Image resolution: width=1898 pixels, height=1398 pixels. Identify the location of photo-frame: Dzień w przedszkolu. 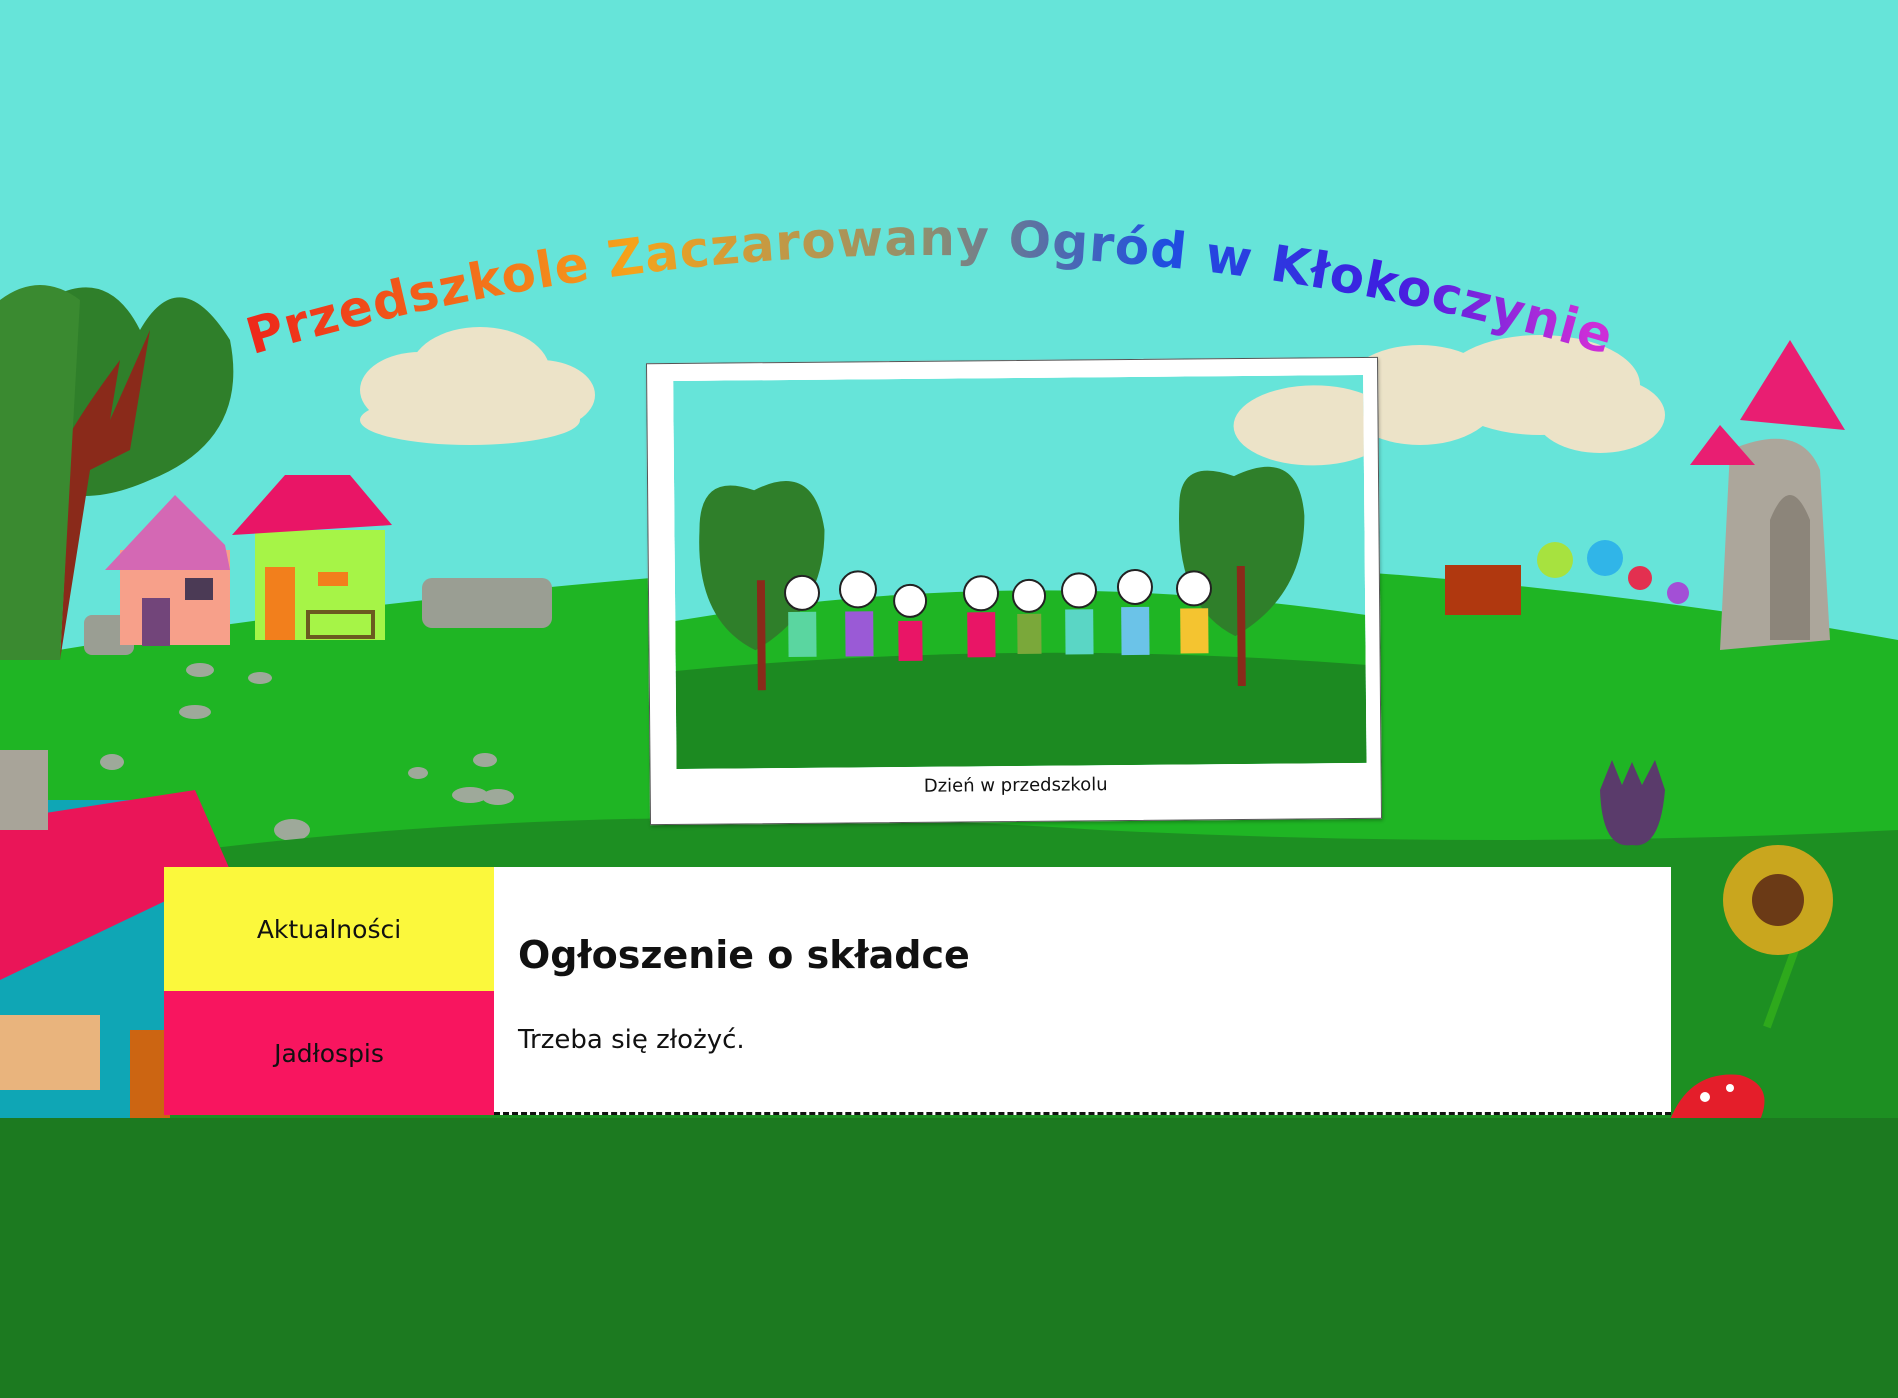
(1014, 591).